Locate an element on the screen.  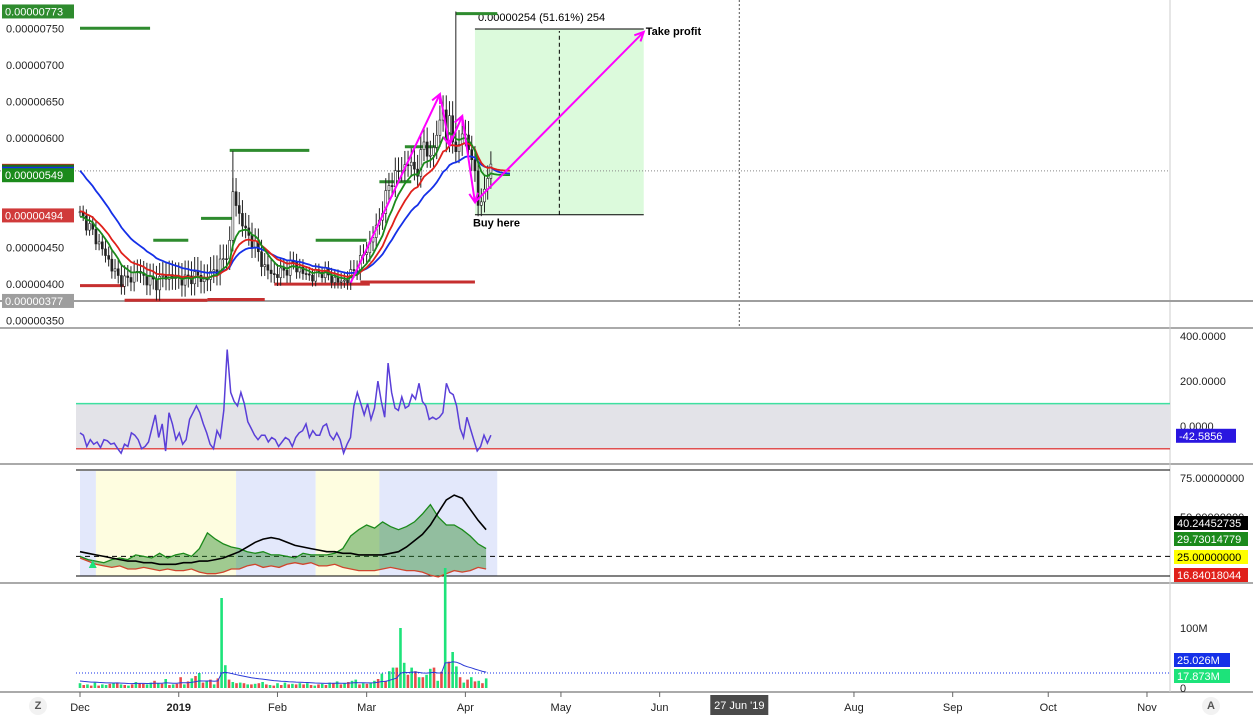
oscillator-axis-tick: 400.0000 is located at coordinates (1203, 337).